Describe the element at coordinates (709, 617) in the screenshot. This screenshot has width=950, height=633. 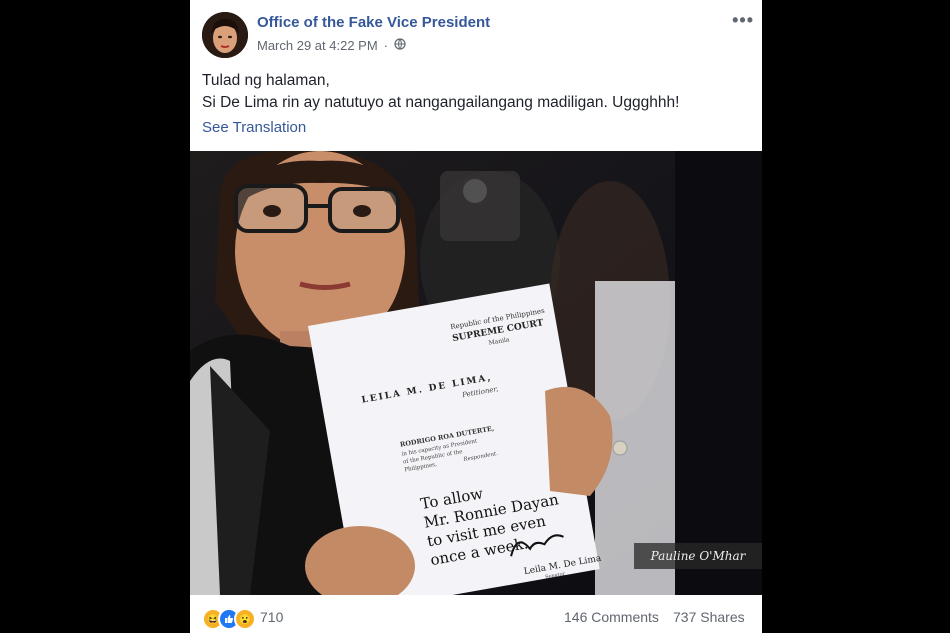
I see `shares-count-link: 737 Shares` at that location.